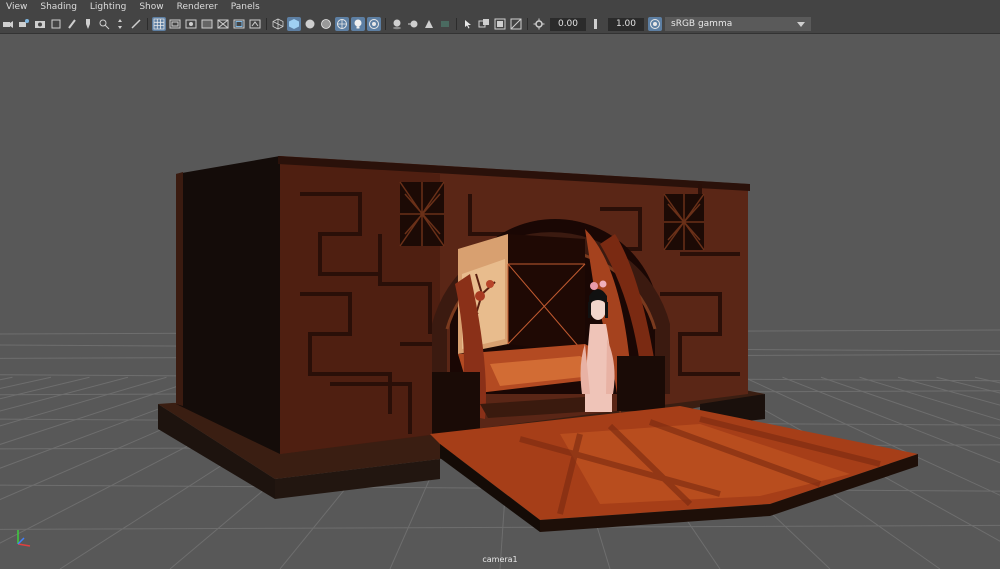 This screenshot has width=1000, height=569. I want to click on xray-joints-icon, so click(500, 24).